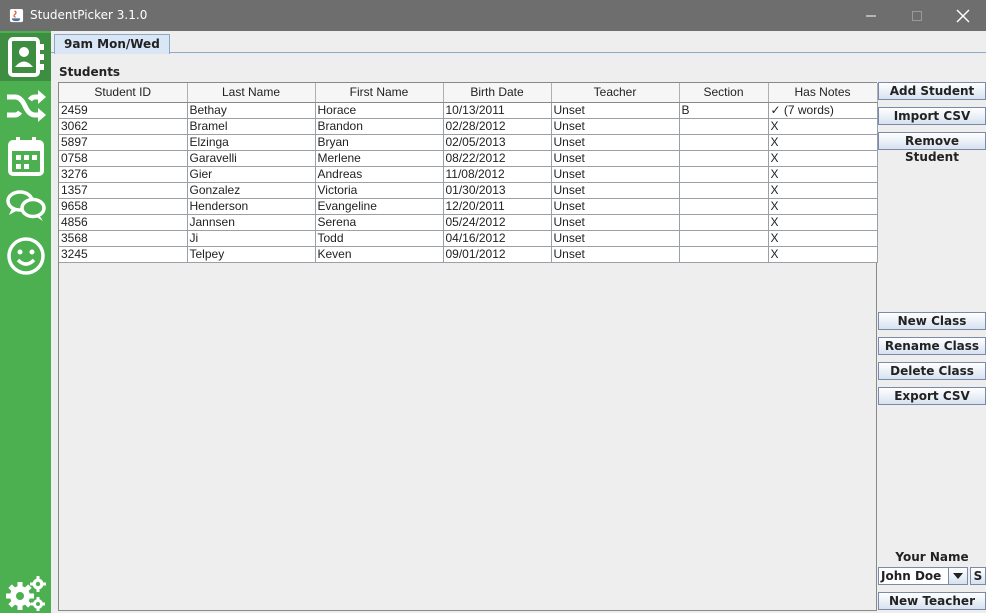 The height and width of the screenshot is (613, 986). What do you see at coordinates (823, 93) in the screenshot?
I see `column-header: Has Notes` at bounding box center [823, 93].